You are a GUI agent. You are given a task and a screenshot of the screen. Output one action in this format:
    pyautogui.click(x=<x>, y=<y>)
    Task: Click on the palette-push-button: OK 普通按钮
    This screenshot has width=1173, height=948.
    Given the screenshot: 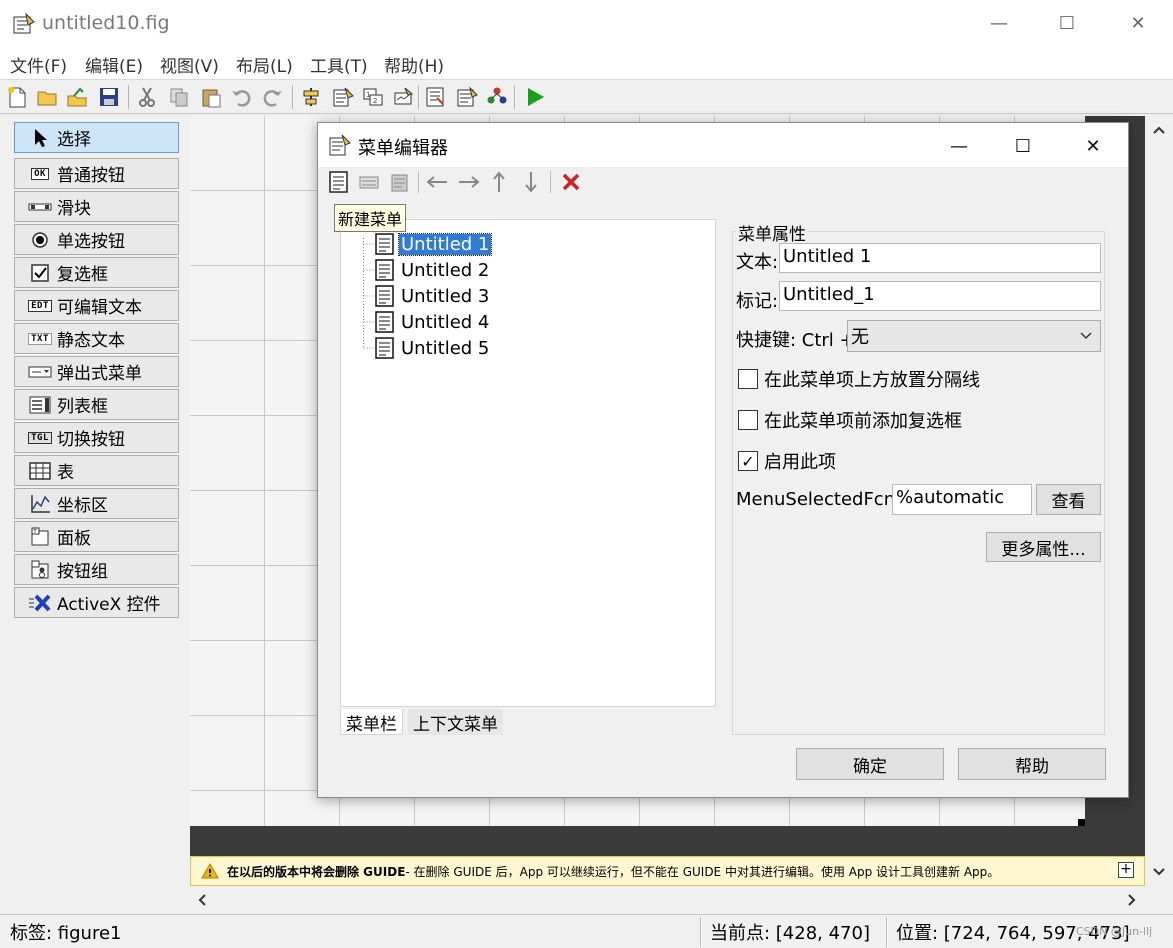 What is the action you would take?
    pyautogui.click(x=96, y=173)
    